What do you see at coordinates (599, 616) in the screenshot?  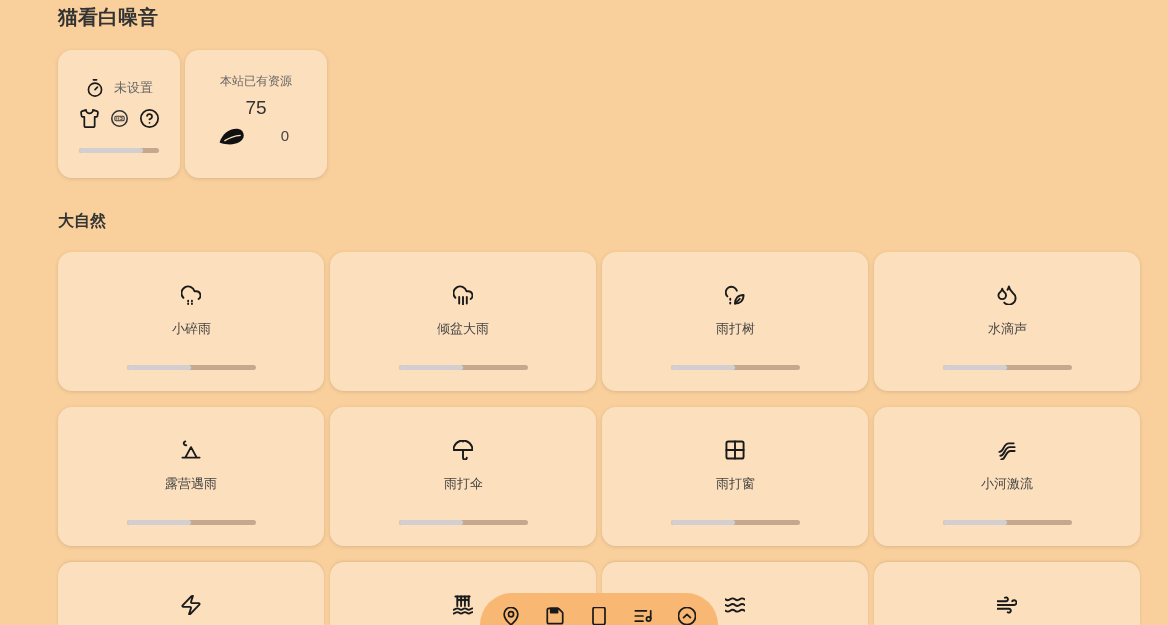 I see `tablet-icon` at bounding box center [599, 616].